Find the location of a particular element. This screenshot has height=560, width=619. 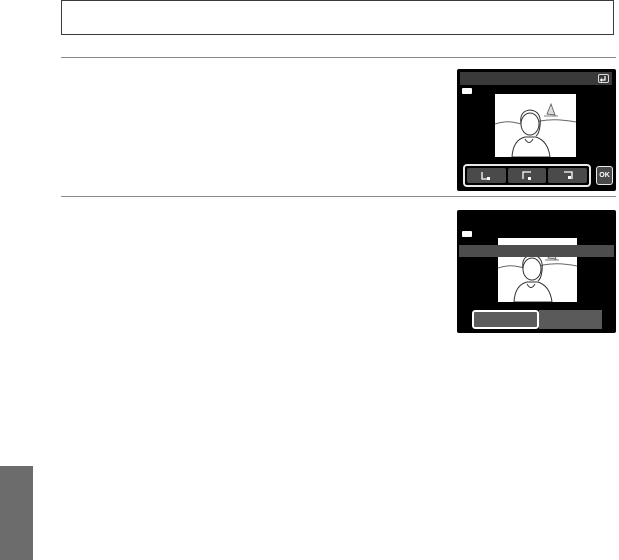

camera-screen-rotate: OK is located at coordinates (536, 130).